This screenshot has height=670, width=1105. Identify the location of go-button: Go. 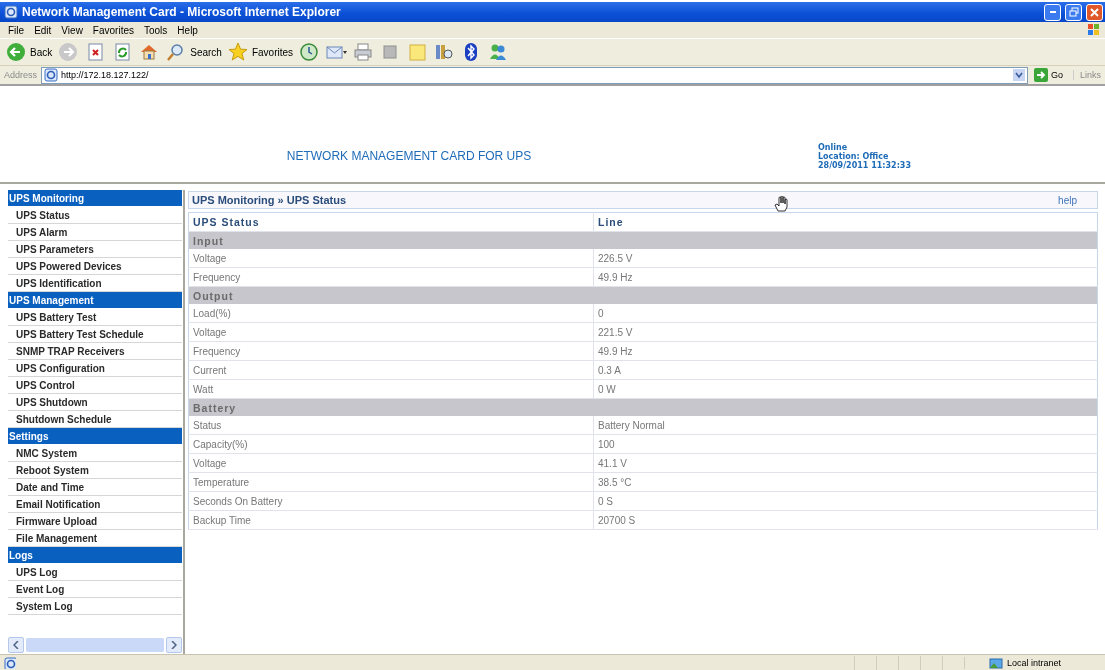
(1050, 75).